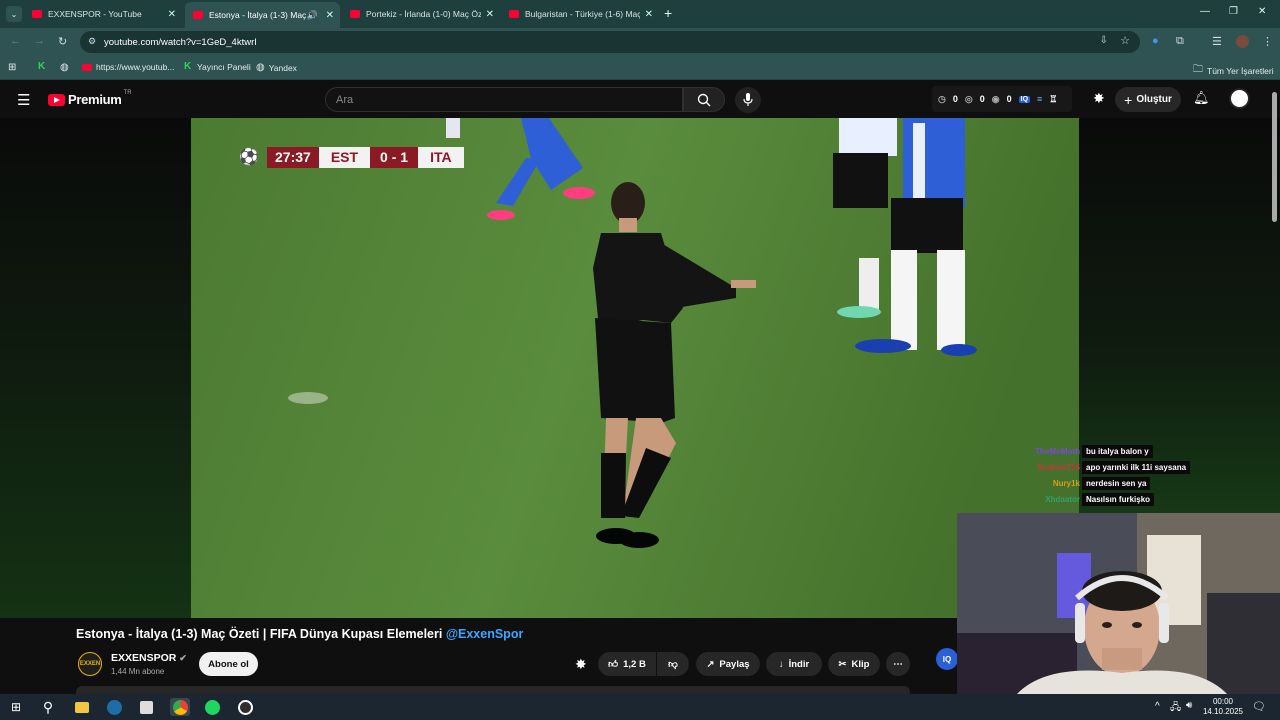  I want to click on channel-name: EXXENSPOR ✔, so click(149, 658).